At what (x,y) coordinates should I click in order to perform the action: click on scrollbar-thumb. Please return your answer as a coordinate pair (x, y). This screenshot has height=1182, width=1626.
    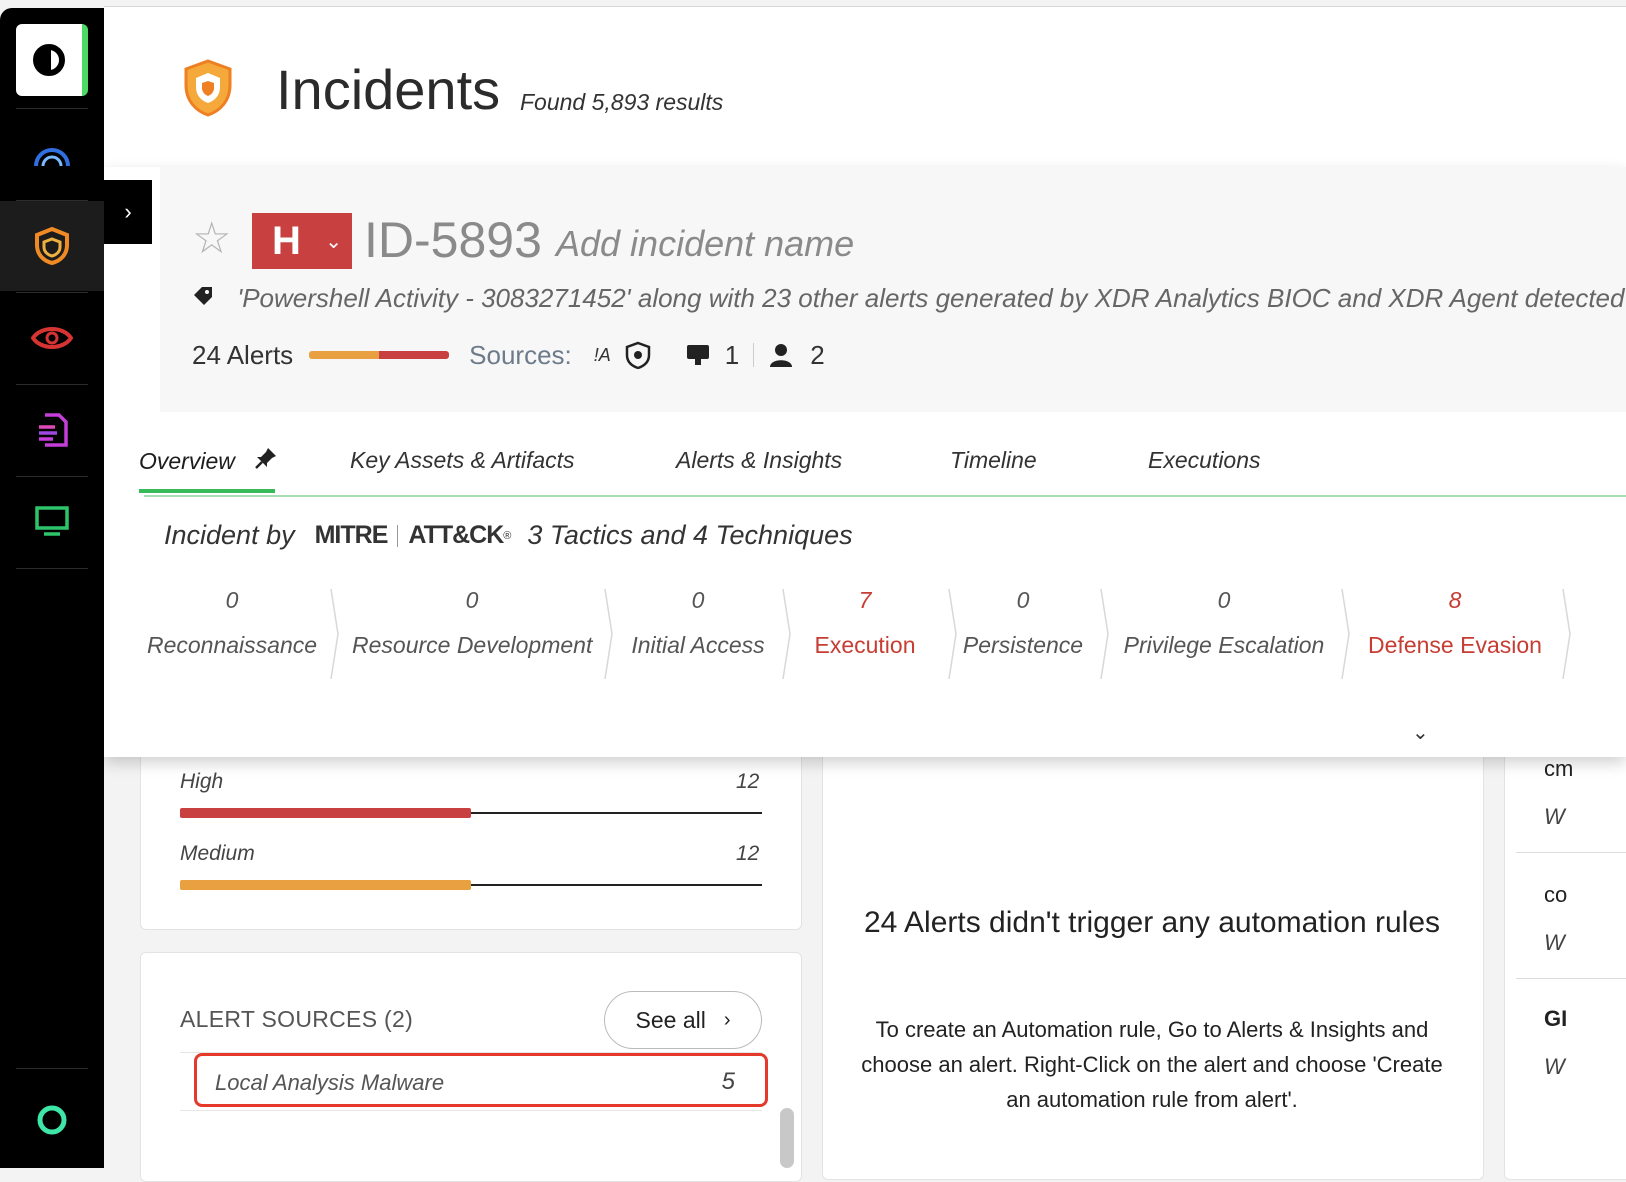
    Looking at the image, I should click on (787, 1138).